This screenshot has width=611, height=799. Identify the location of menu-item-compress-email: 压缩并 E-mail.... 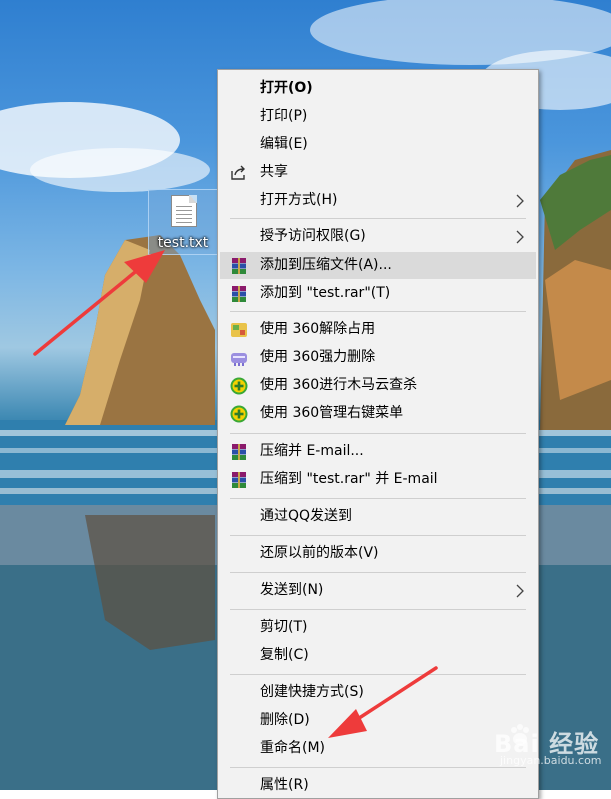
(378, 451).